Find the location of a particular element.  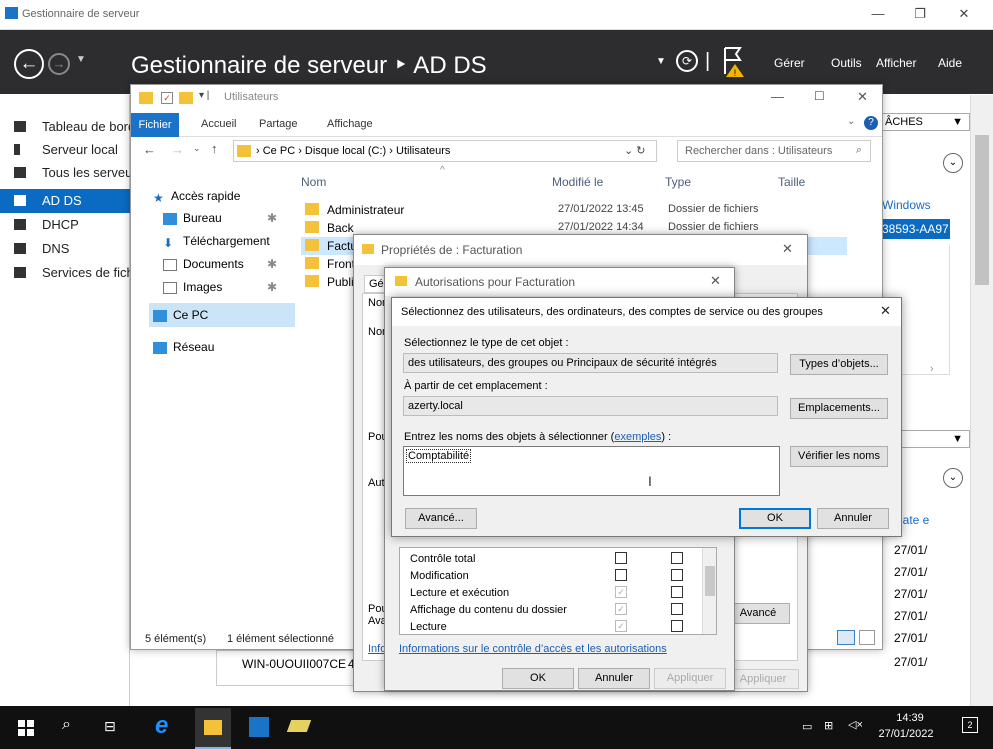

windows-link: Windows is located at coordinates (906, 205).